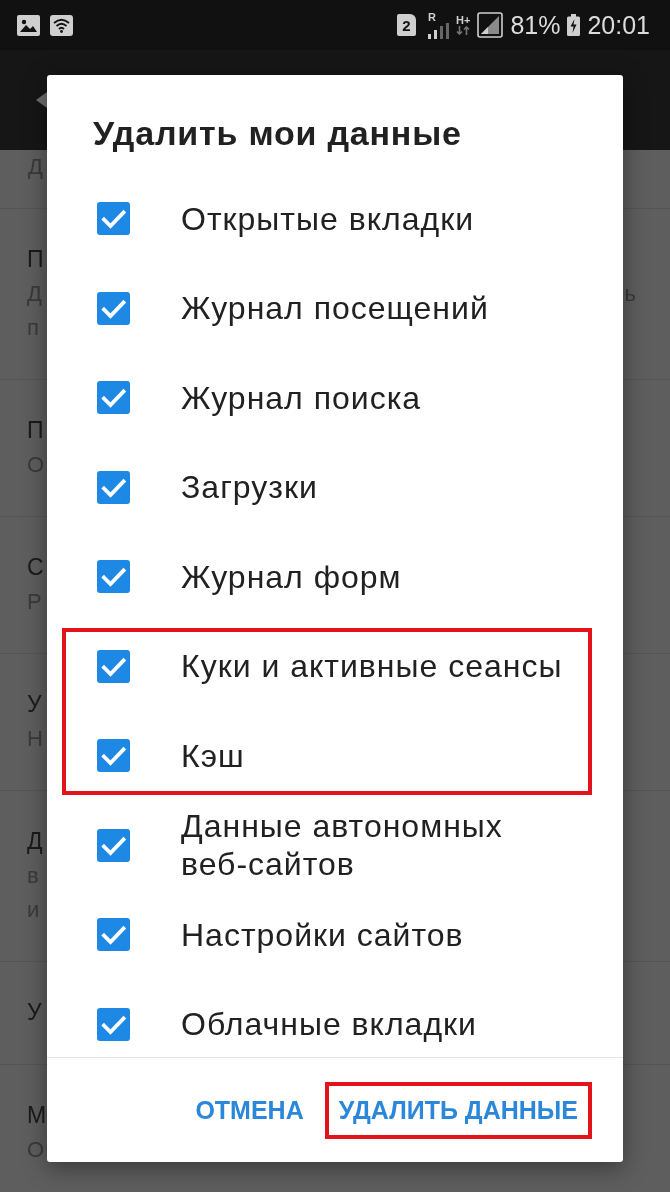  What do you see at coordinates (574, 25) in the screenshot?
I see `battery-charging-icon` at bounding box center [574, 25].